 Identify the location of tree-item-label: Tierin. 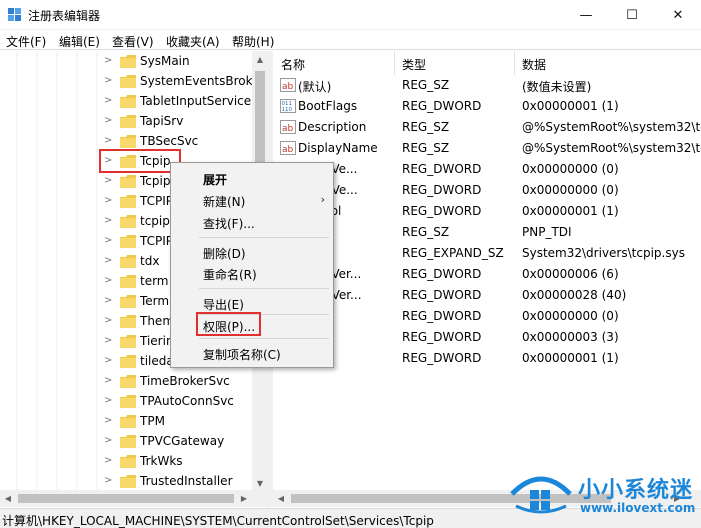
(157, 341).